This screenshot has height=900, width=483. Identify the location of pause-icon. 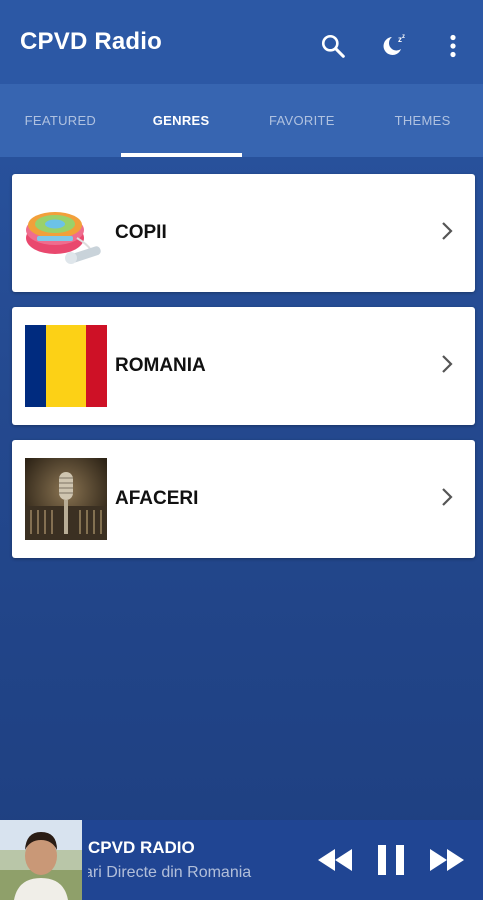
(391, 860).